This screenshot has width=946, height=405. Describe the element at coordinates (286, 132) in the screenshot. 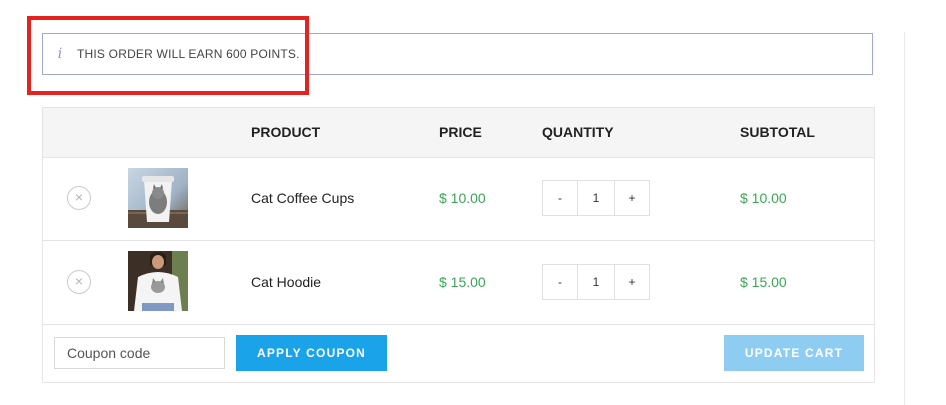

I see `col-product: PRODUCT` at that location.